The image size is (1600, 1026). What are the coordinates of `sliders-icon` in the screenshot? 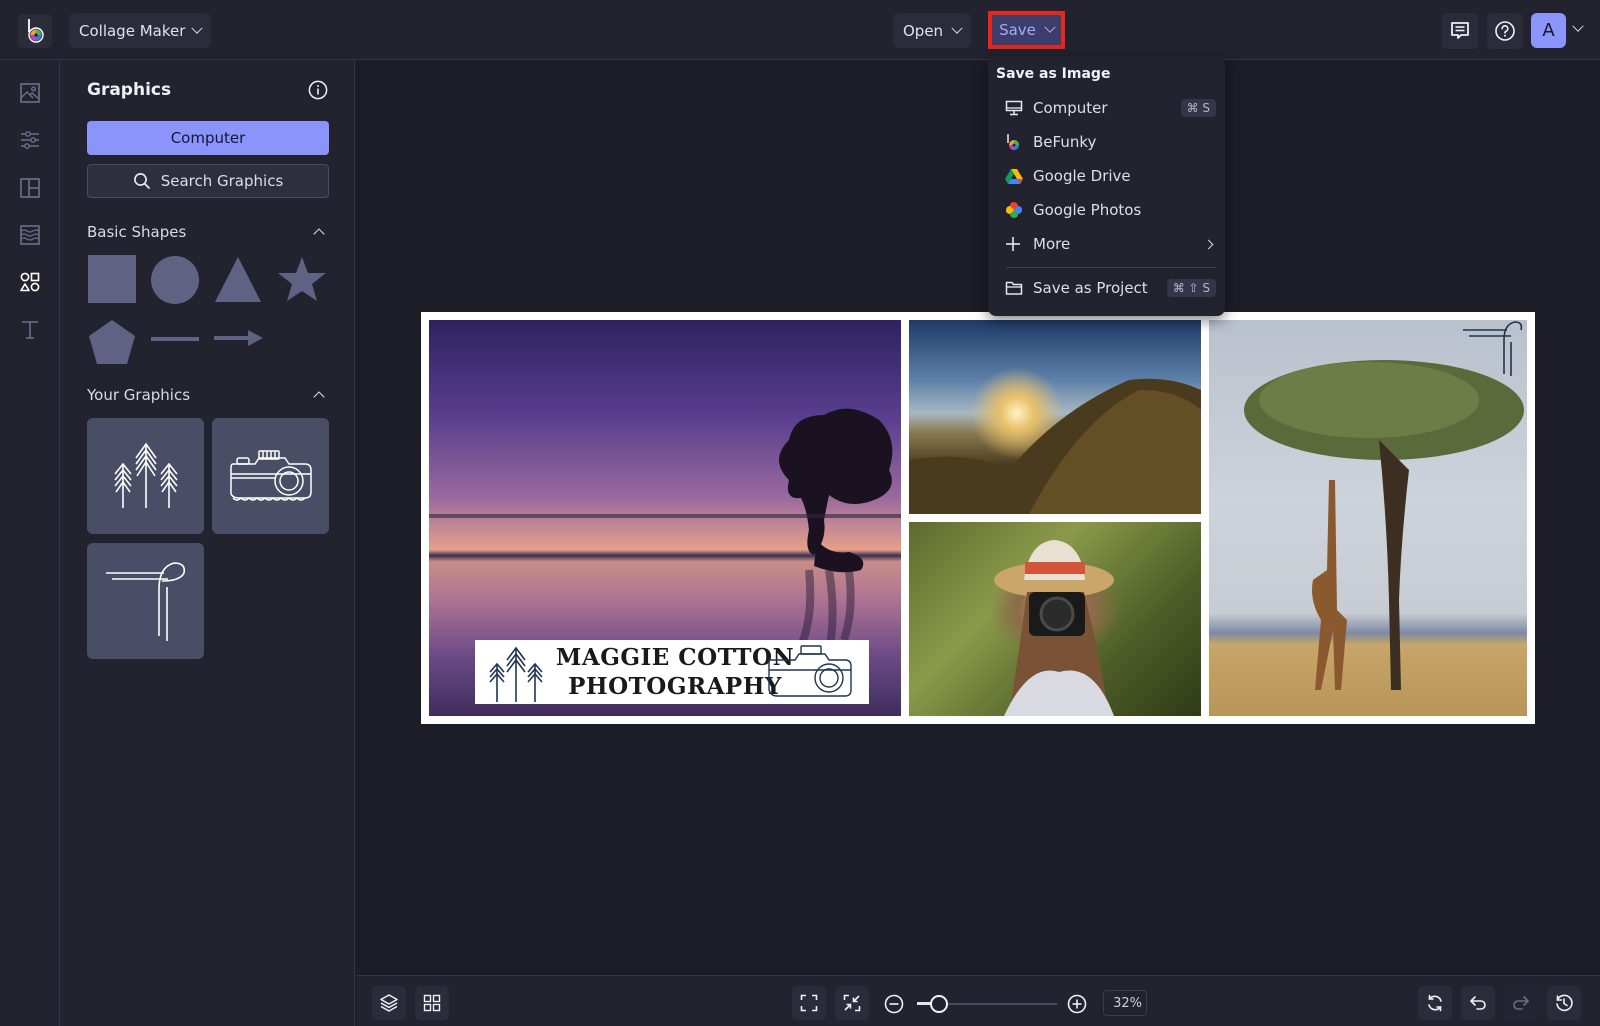 It's located at (30, 140).